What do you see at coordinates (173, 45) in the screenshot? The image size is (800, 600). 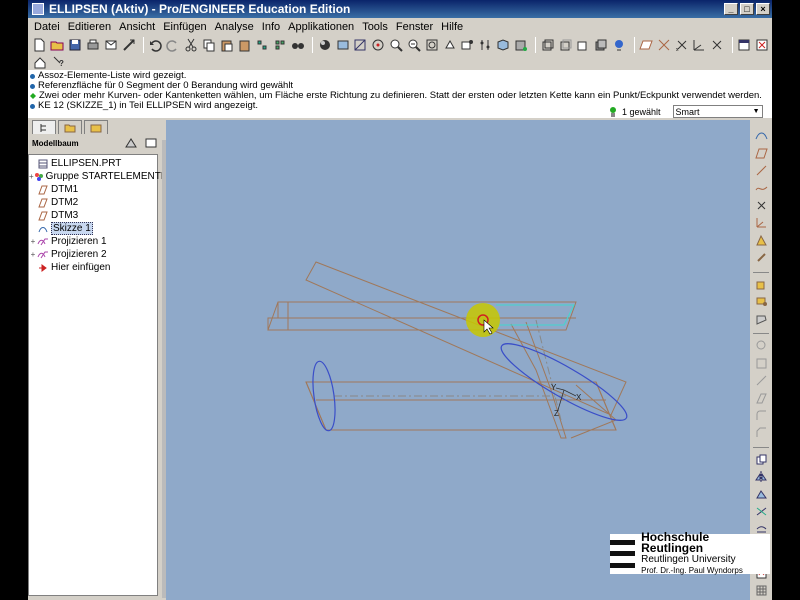 I see `redo-icon` at bounding box center [173, 45].